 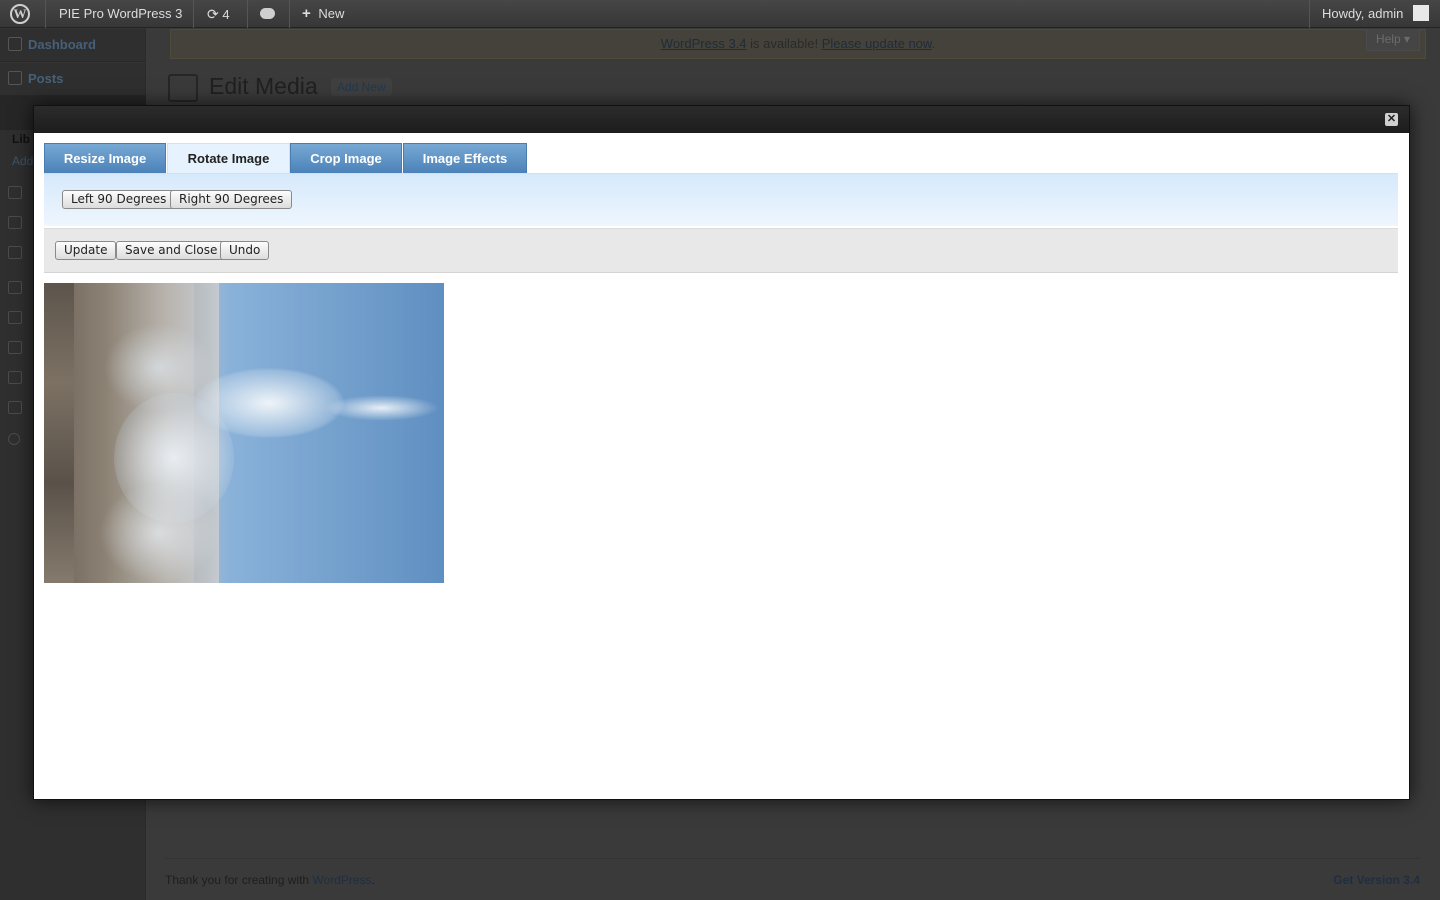 What do you see at coordinates (15, 407) in the screenshot?
I see `settings-icon` at bounding box center [15, 407].